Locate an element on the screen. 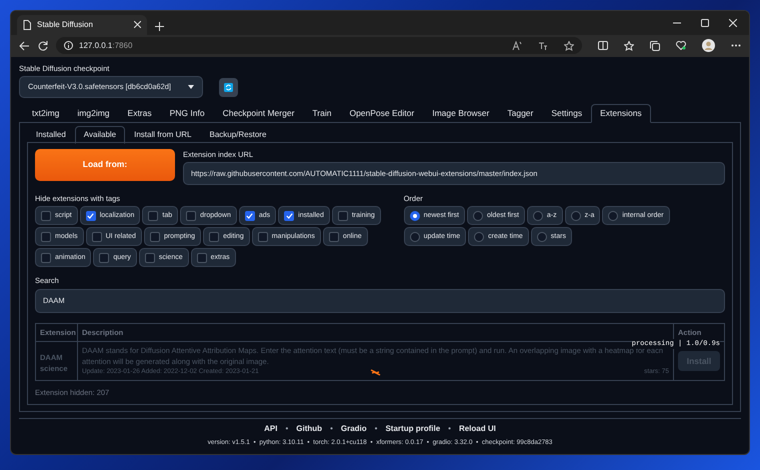 The width and height of the screenshot is (760, 470). translate-icon is located at coordinates (543, 45).